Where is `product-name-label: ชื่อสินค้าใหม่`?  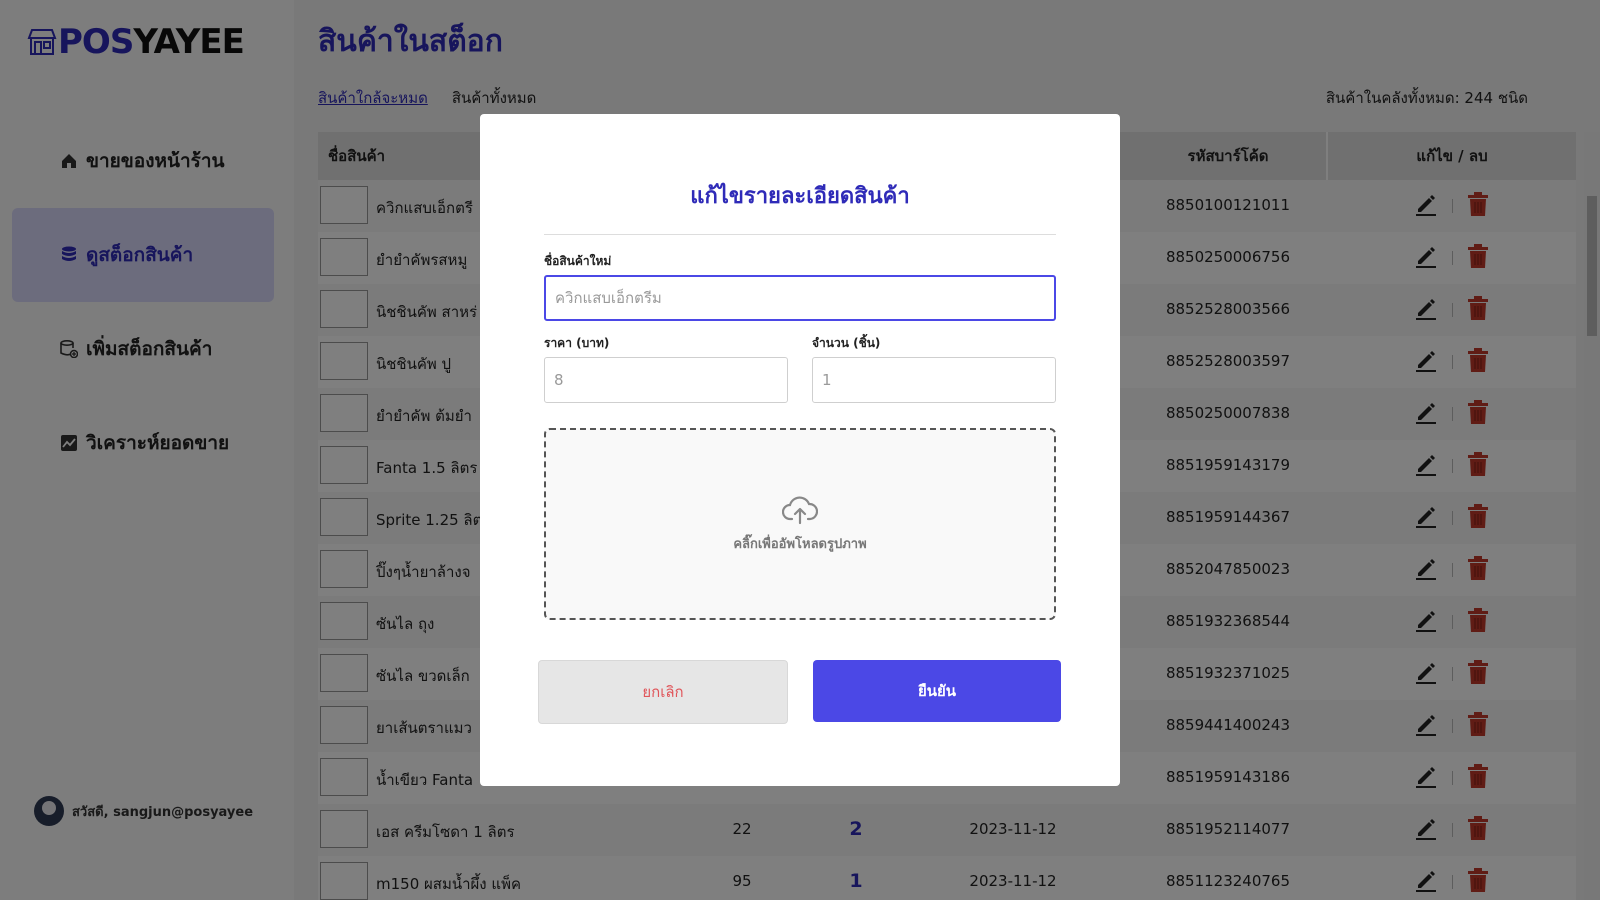
product-name-label: ชื่อสินค้าใหม่ is located at coordinates (578, 261).